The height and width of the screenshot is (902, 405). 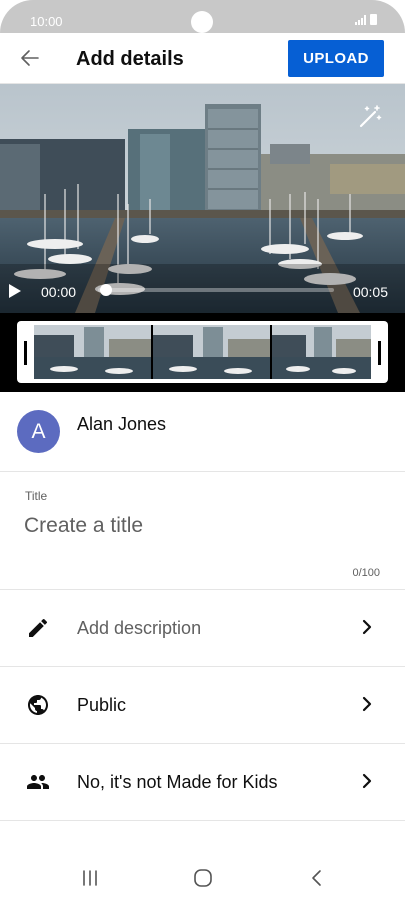 I want to click on system-back-icon, so click(x=317, y=878).